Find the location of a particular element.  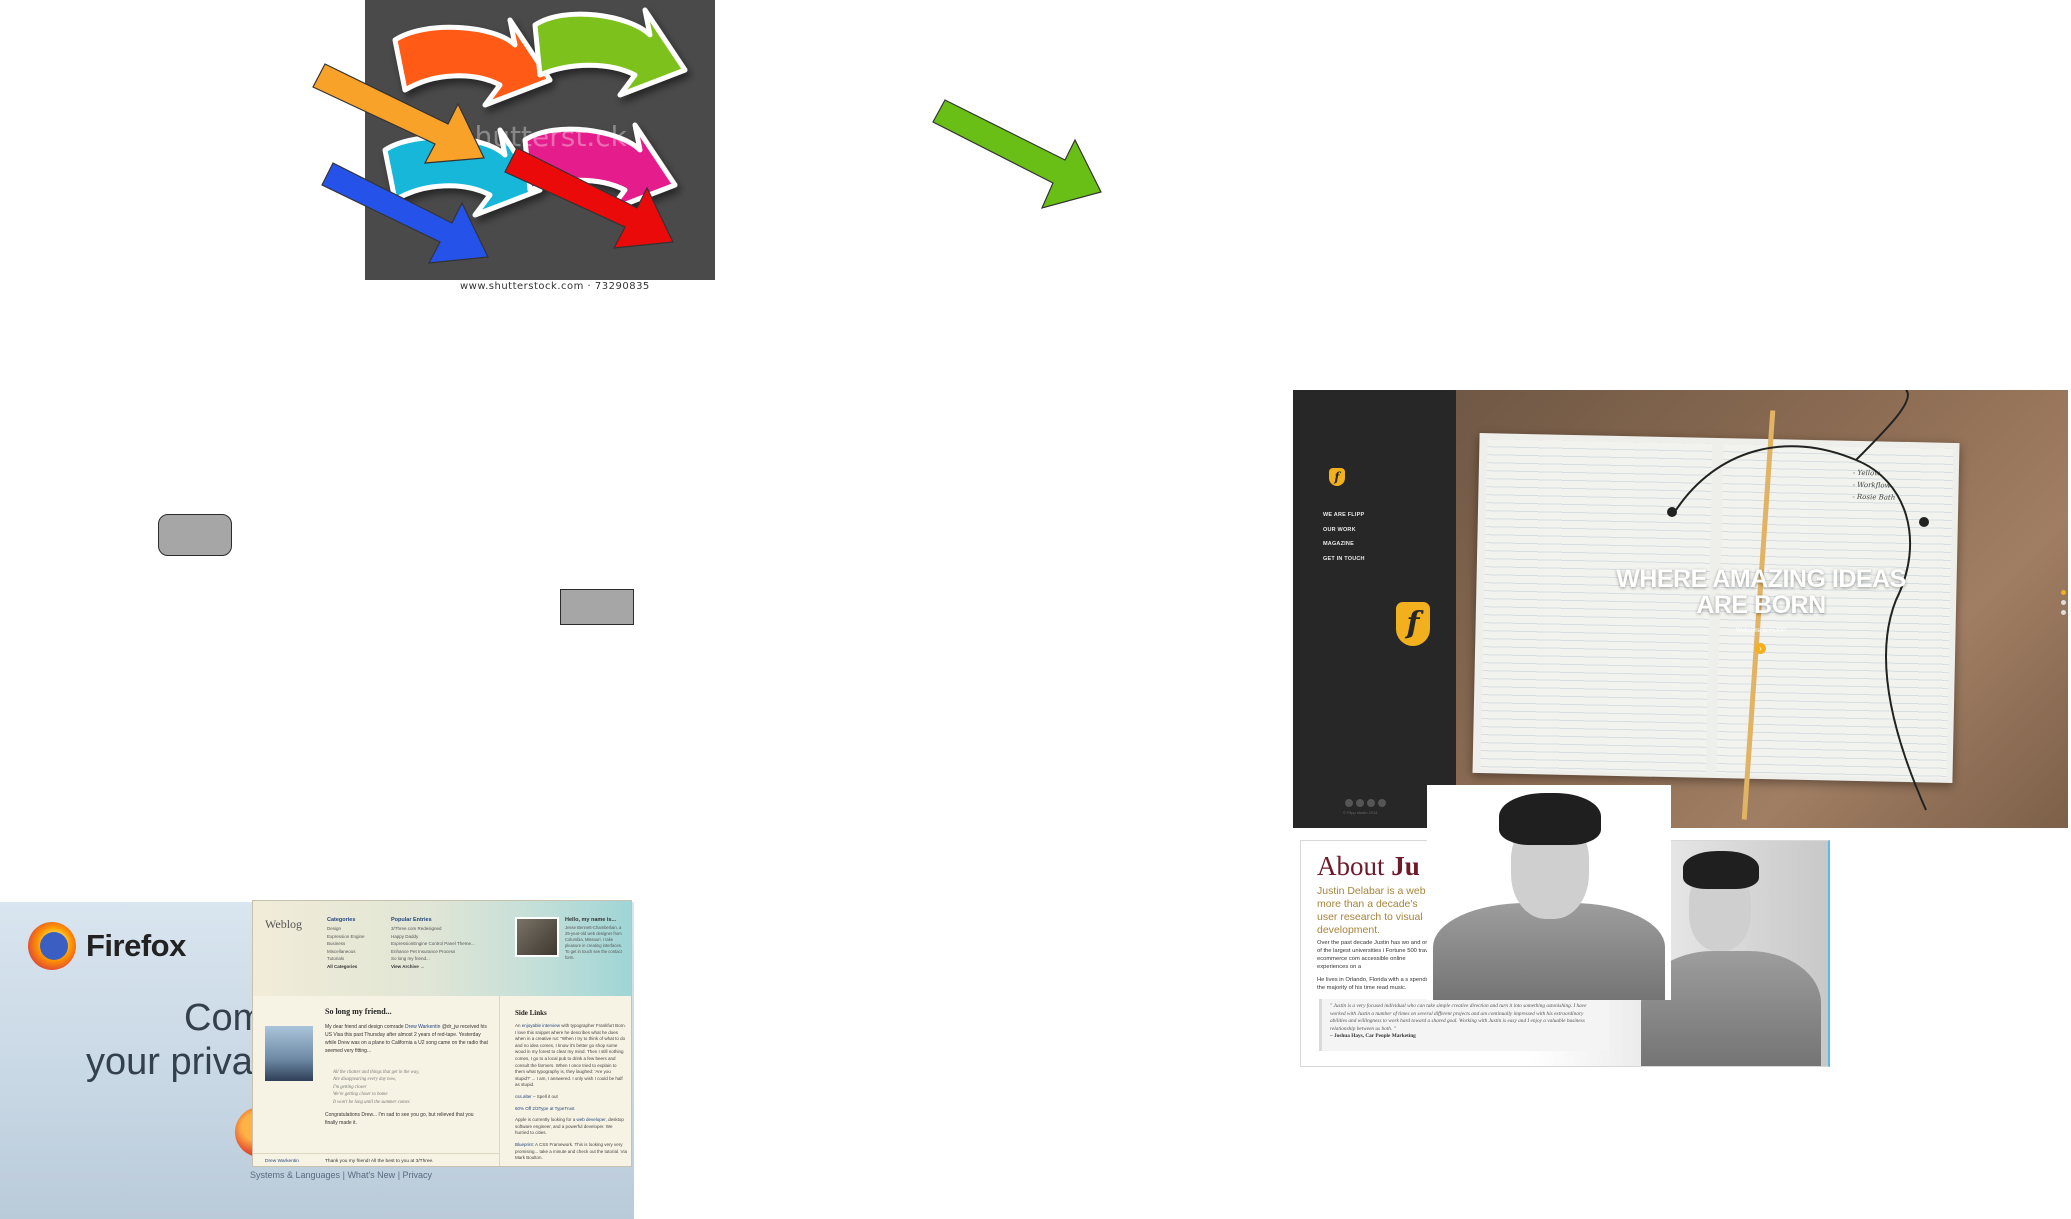

post-body-text: My dear friend and design comrade is located at coordinates (365, 1027).